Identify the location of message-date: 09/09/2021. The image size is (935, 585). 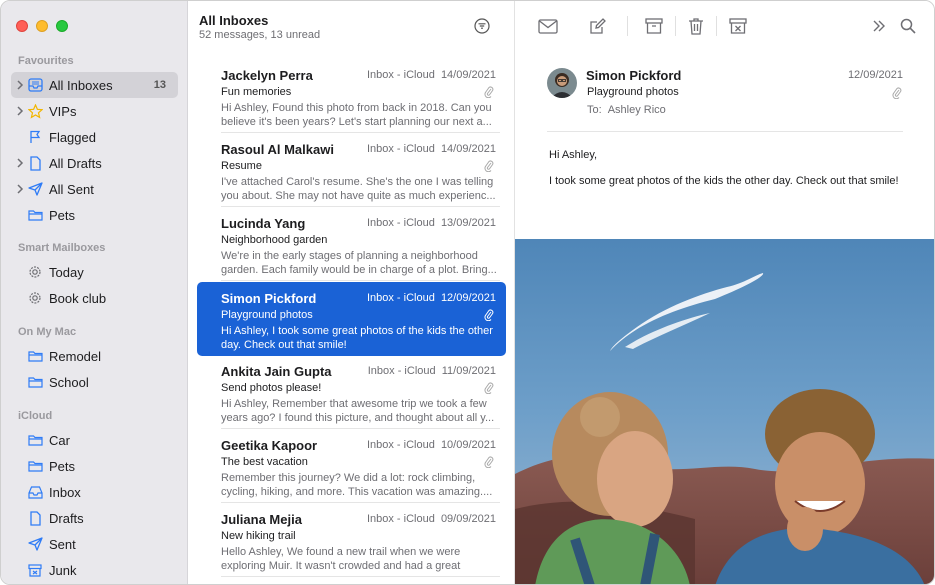
(468, 519).